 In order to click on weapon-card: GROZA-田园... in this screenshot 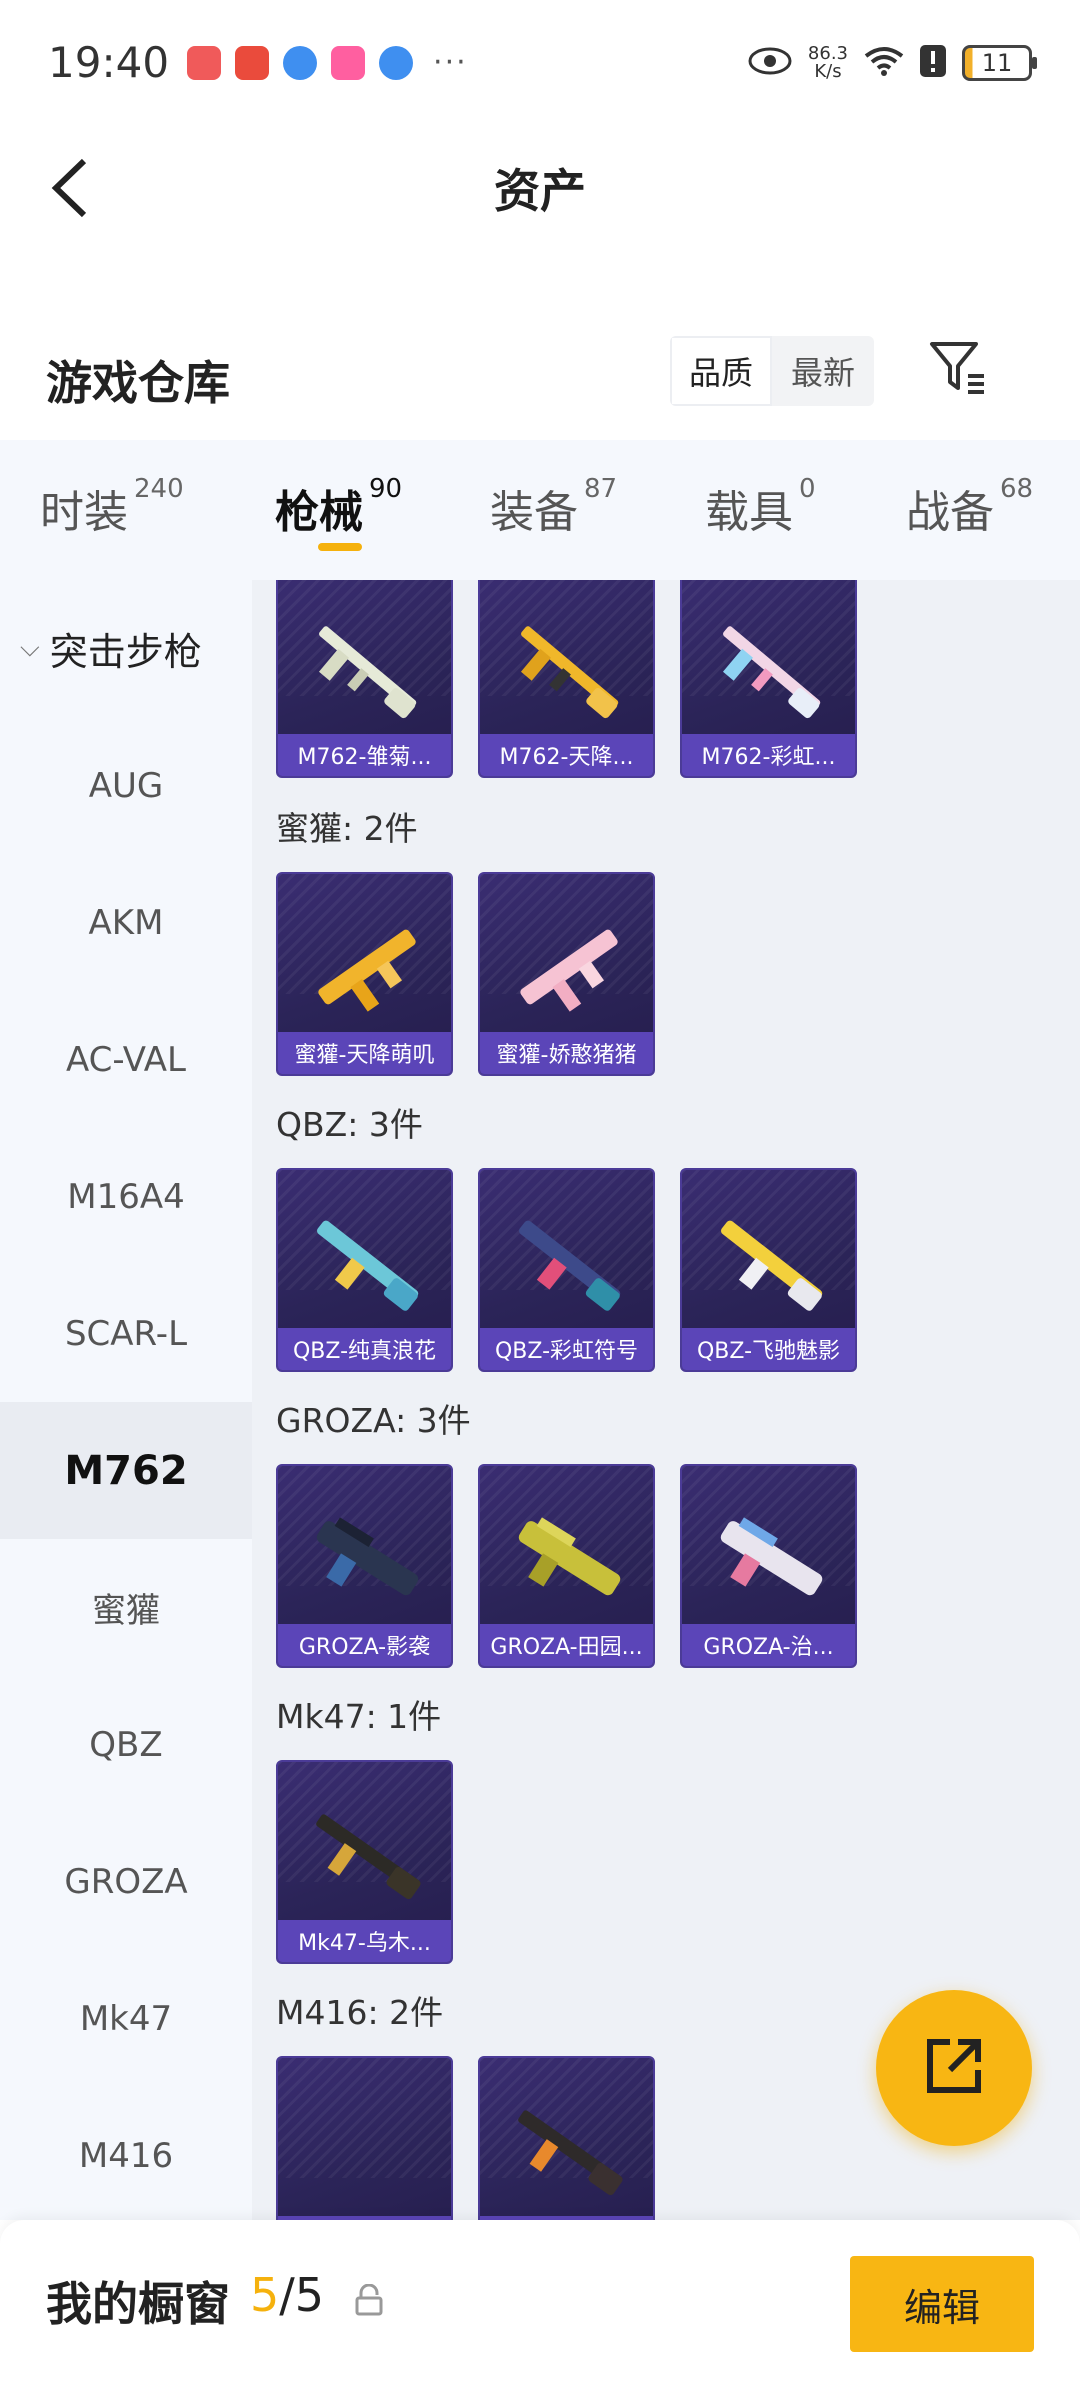, I will do `click(566, 1566)`.